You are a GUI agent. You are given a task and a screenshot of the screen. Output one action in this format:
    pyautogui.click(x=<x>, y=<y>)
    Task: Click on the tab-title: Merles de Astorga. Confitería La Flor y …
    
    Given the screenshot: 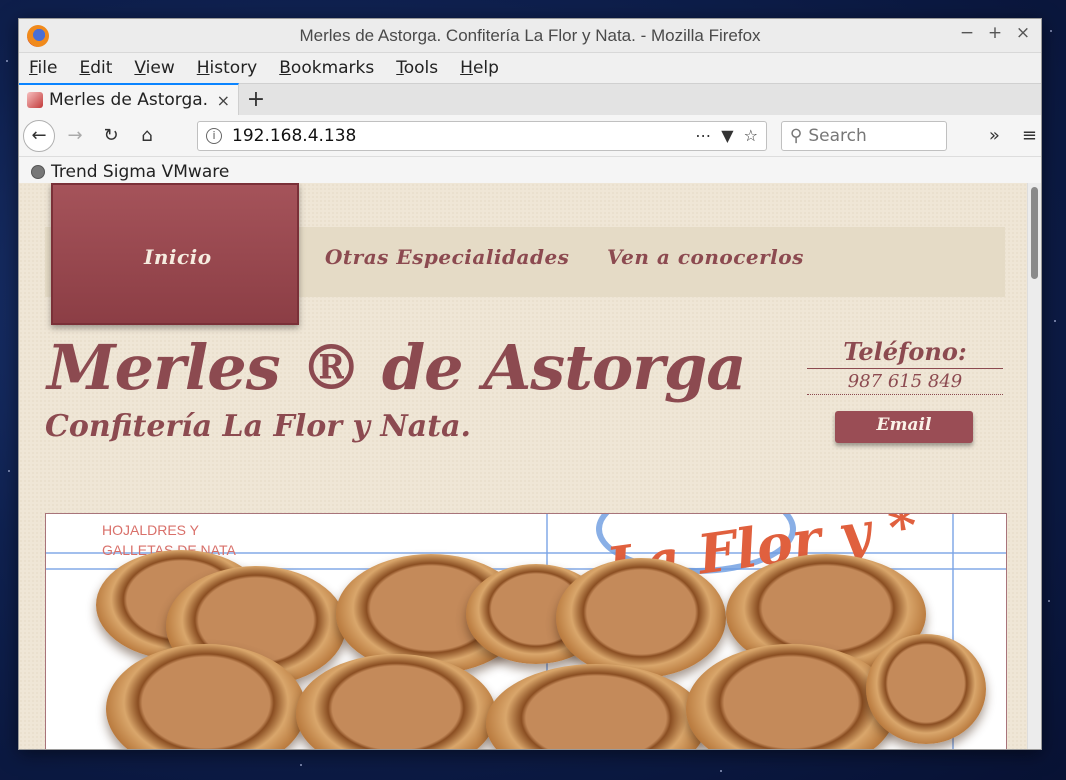 What is the action you would take?
    pyautogui.click(x=130, y=100)
    